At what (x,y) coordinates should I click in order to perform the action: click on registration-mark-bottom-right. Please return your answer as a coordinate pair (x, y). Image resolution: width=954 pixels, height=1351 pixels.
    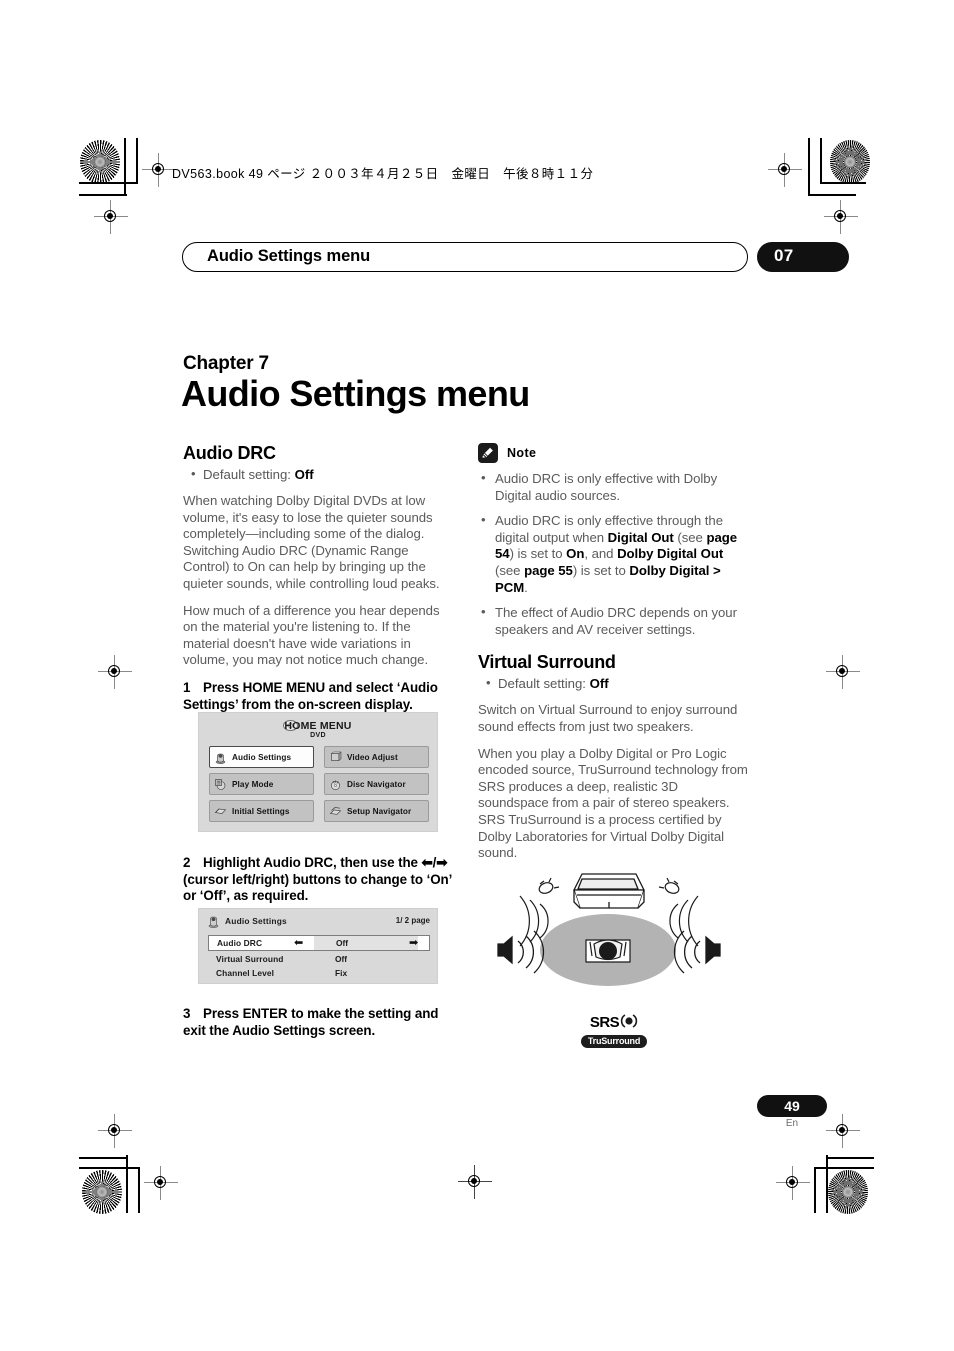
    Looking at the image, I should click on (793, 1183).